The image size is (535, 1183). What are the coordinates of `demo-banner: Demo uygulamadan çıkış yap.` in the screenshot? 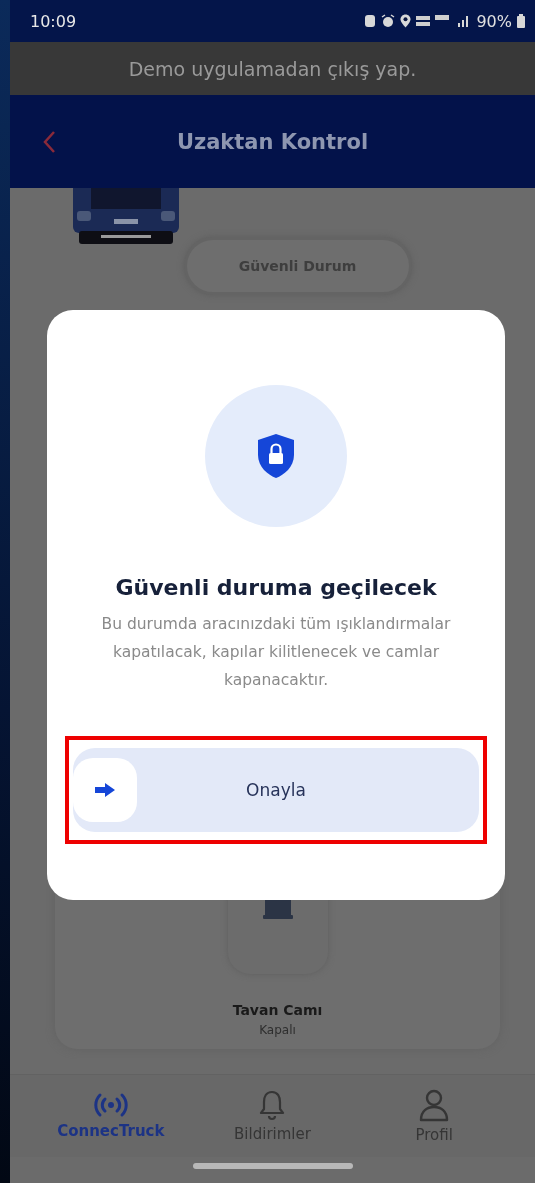 It's located at (272, 68).